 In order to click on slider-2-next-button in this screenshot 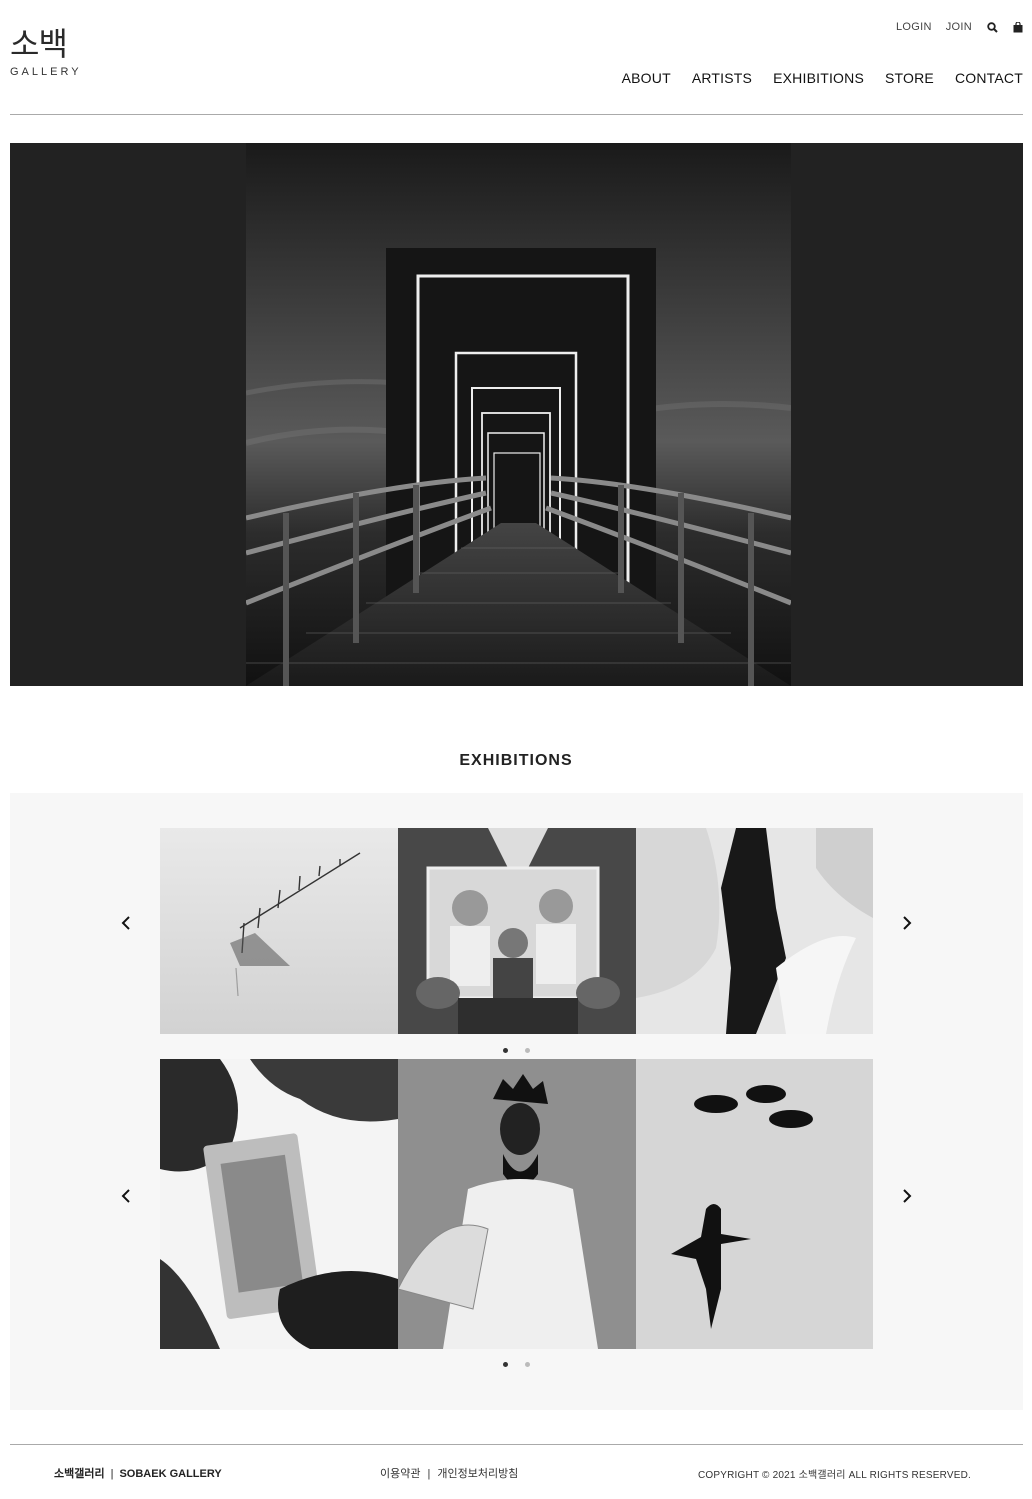, I will do `click(907, 1196)`.